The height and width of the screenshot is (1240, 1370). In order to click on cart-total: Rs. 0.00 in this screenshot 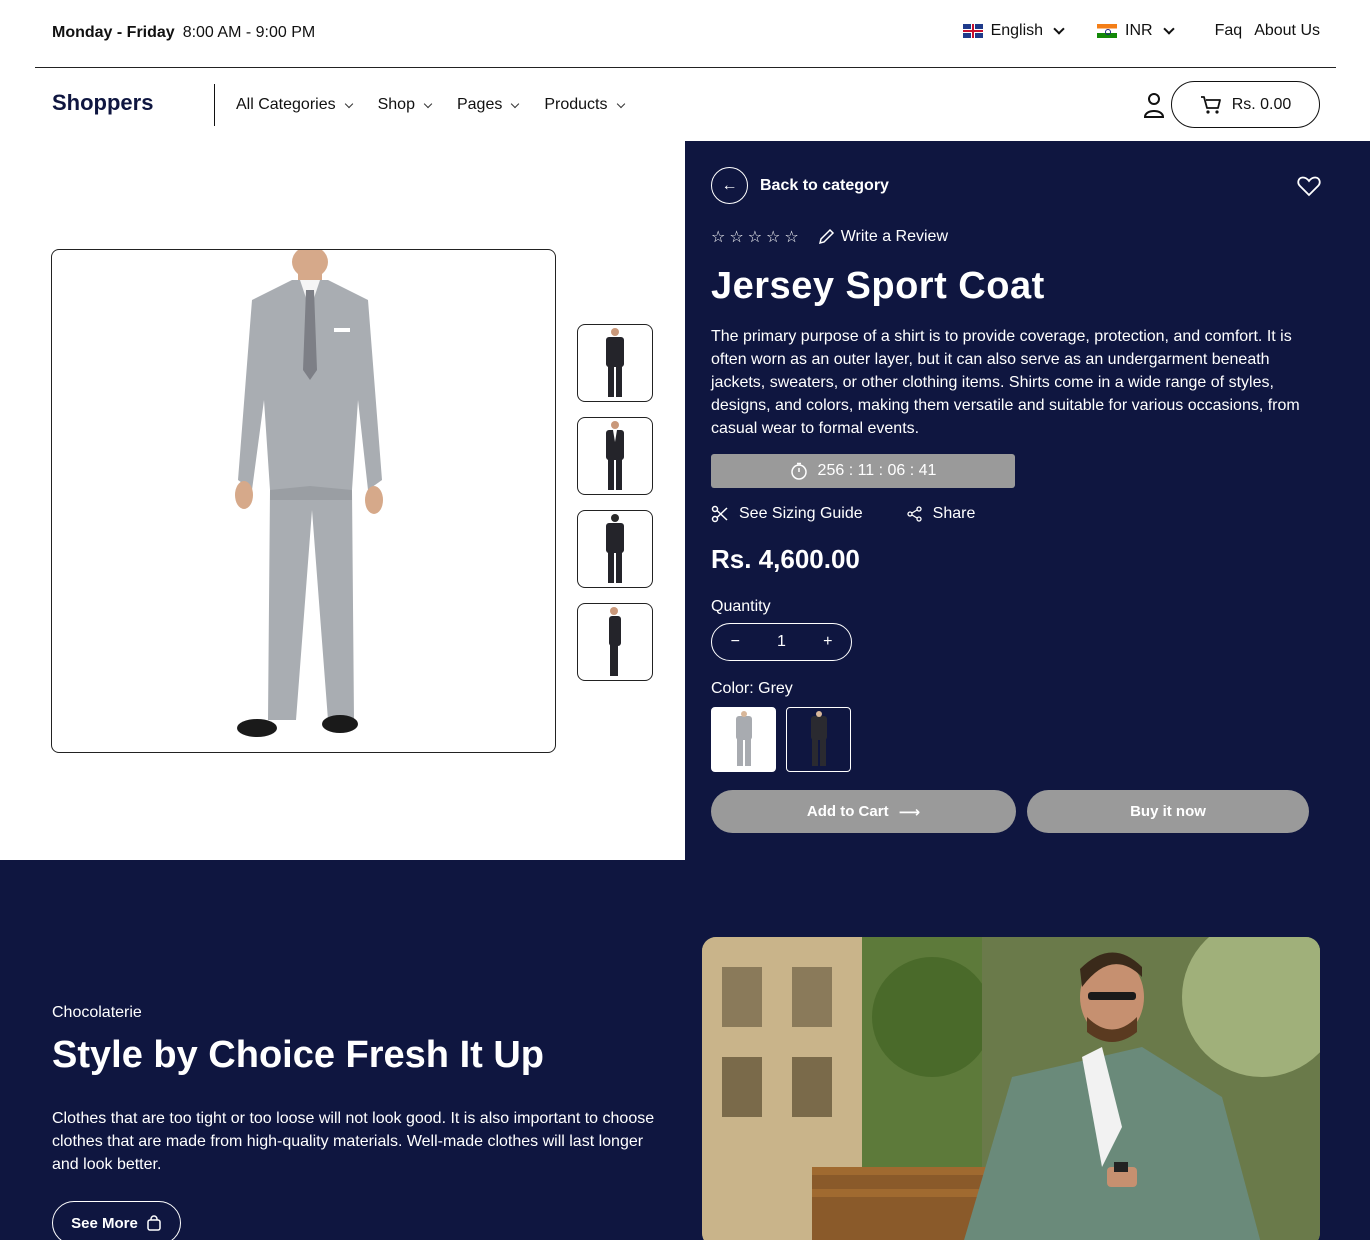, I will do `click(1261, 104)`.